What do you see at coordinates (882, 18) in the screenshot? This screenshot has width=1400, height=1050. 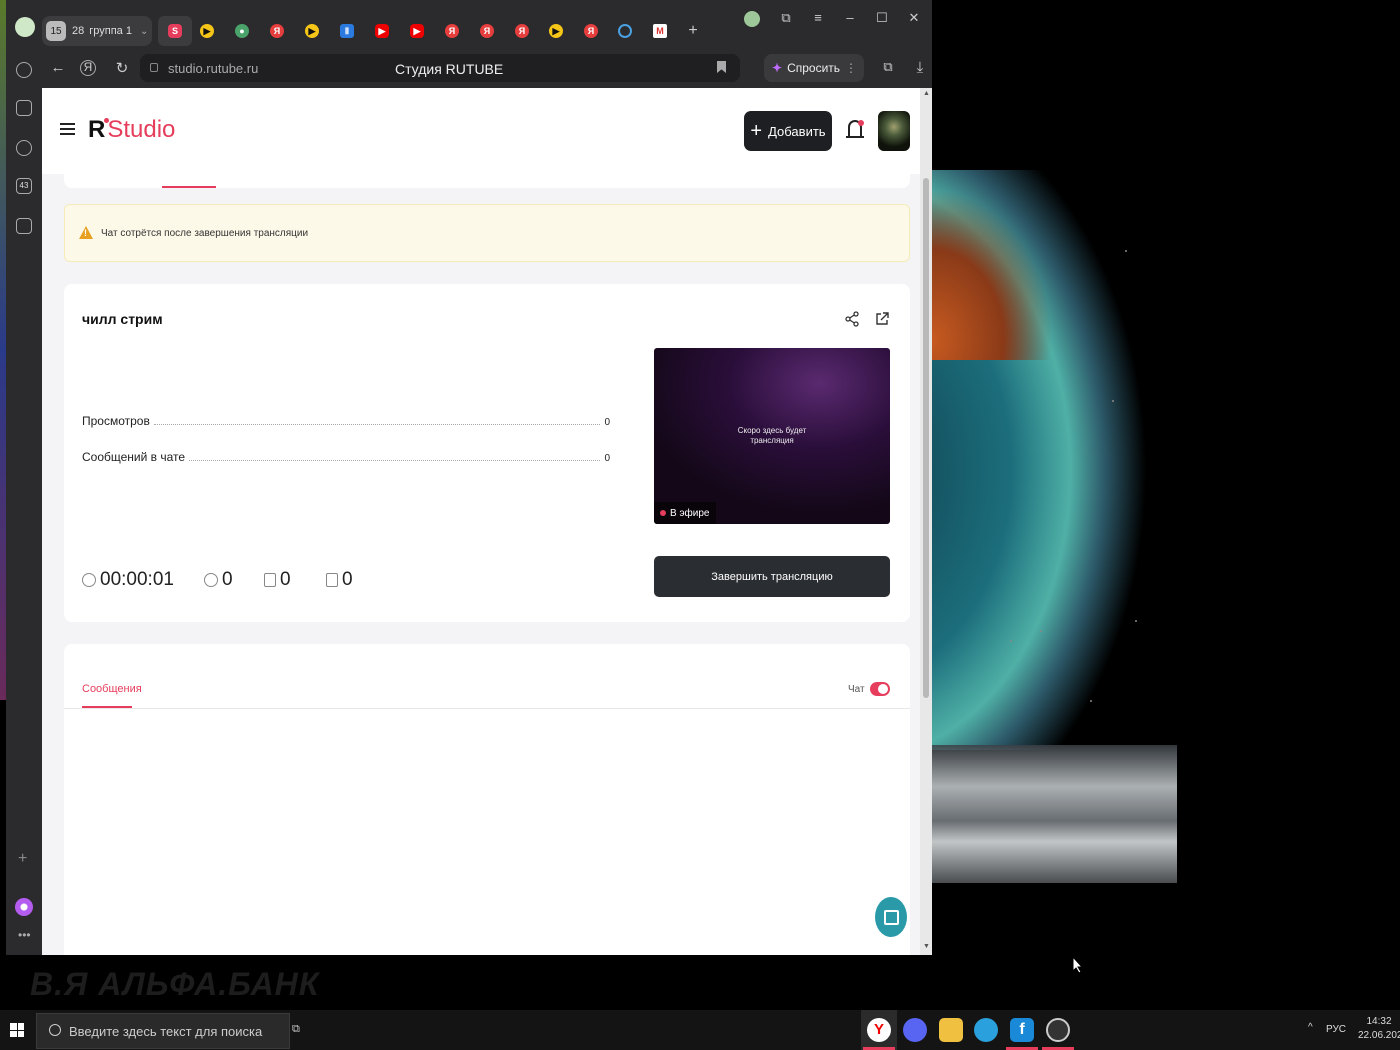 I see `maximize-button: ☐` at bounding box center [882, 18].